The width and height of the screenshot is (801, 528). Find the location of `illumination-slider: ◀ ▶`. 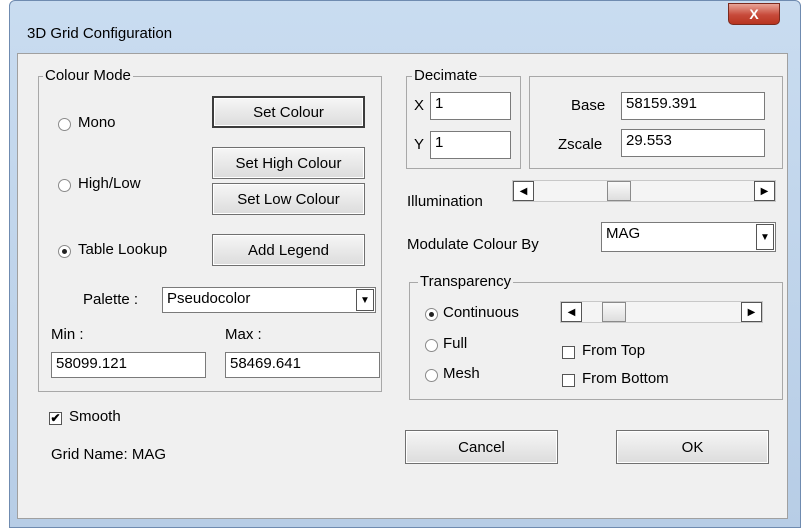

illumination-slider: ◀ ▶ is located at coordinates (644, 191).